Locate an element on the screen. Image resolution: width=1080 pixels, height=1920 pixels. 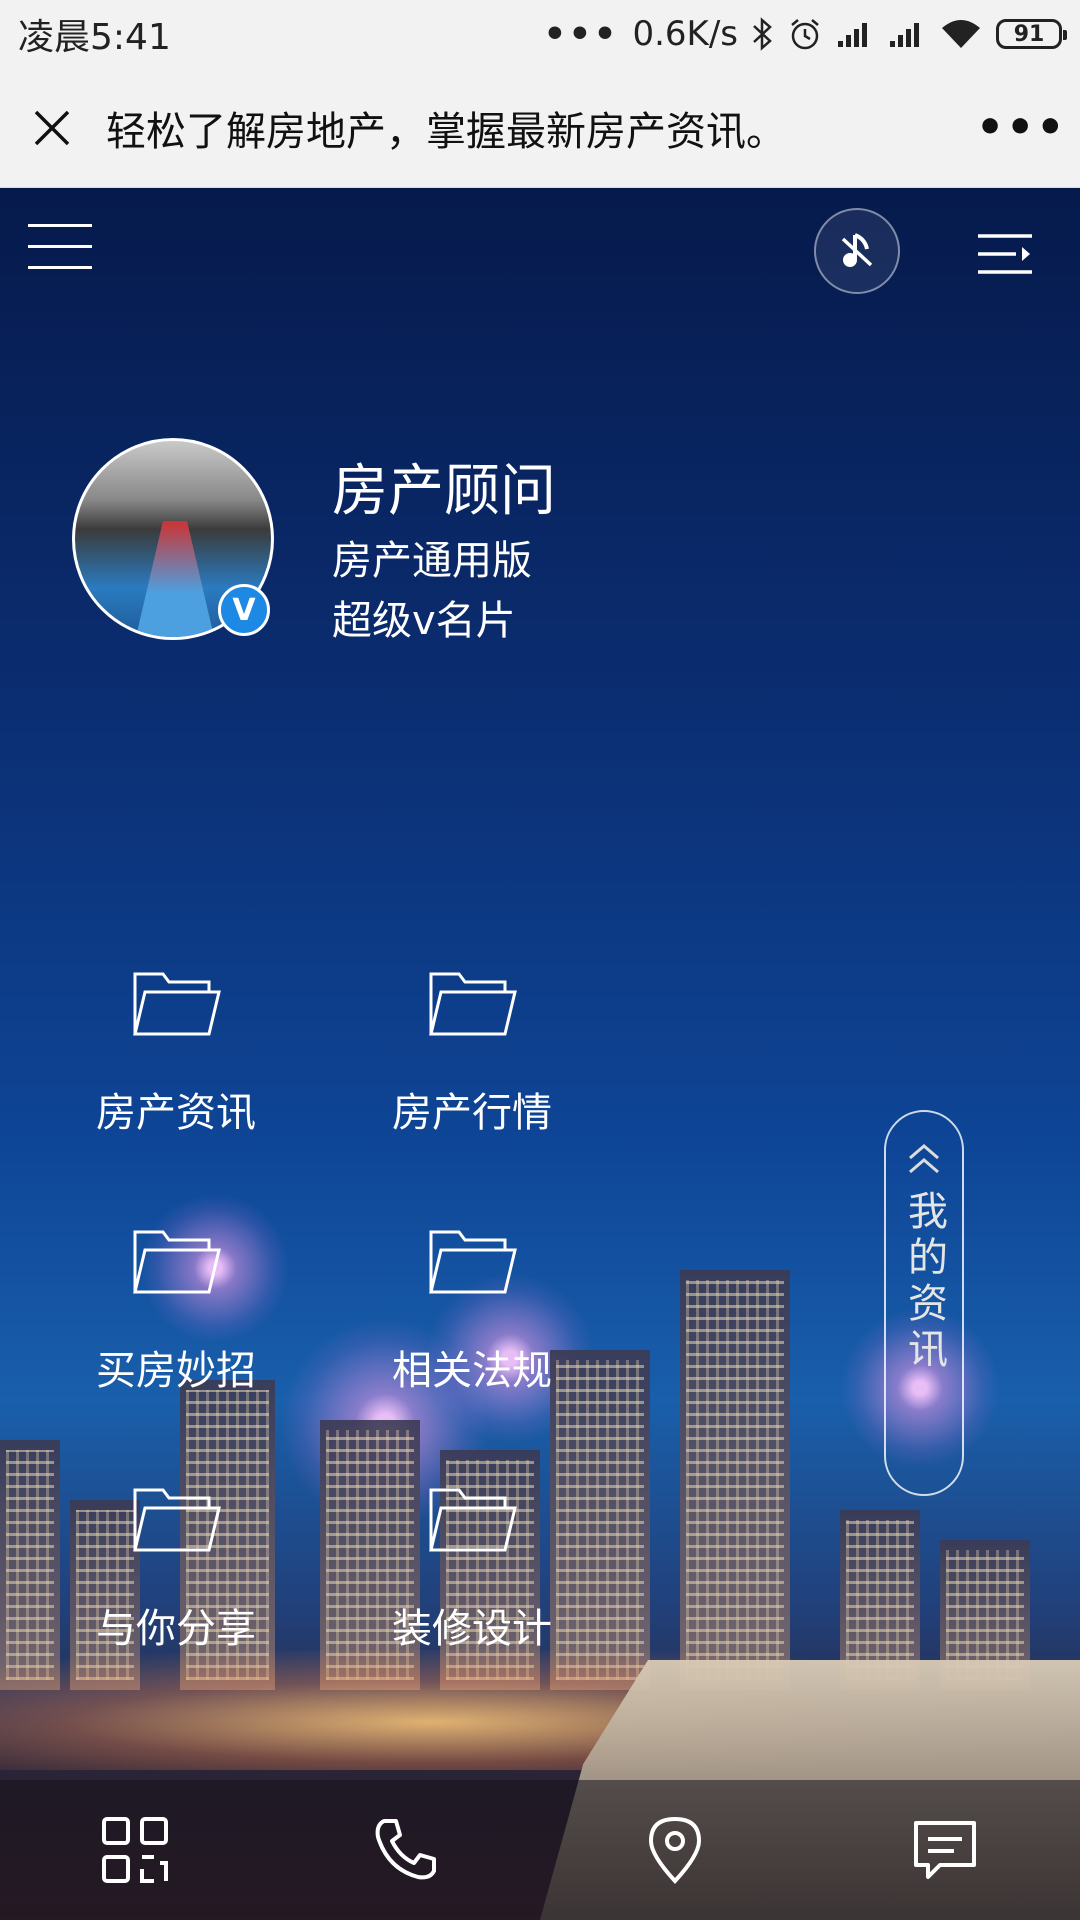
qr-code-icon is located at coordinates (135, 1850).